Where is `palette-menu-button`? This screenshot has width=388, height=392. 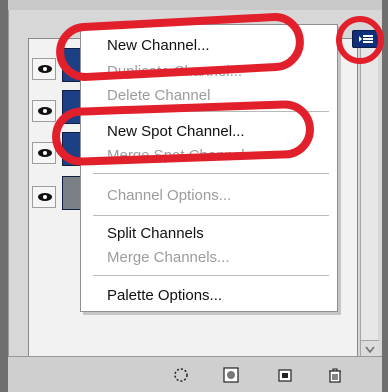
palette-menu-button is located at coordinates (366, 39).